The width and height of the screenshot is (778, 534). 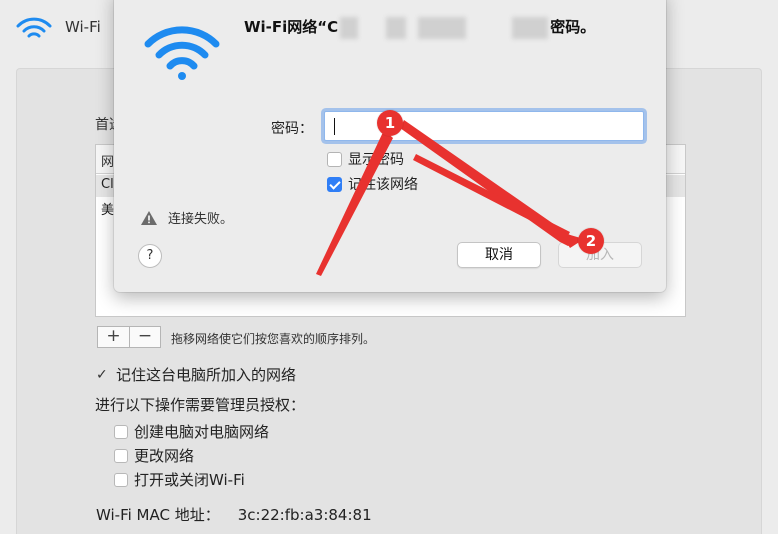 I want to click on annotation-badge-1: 1, so click(x=390, y=123).